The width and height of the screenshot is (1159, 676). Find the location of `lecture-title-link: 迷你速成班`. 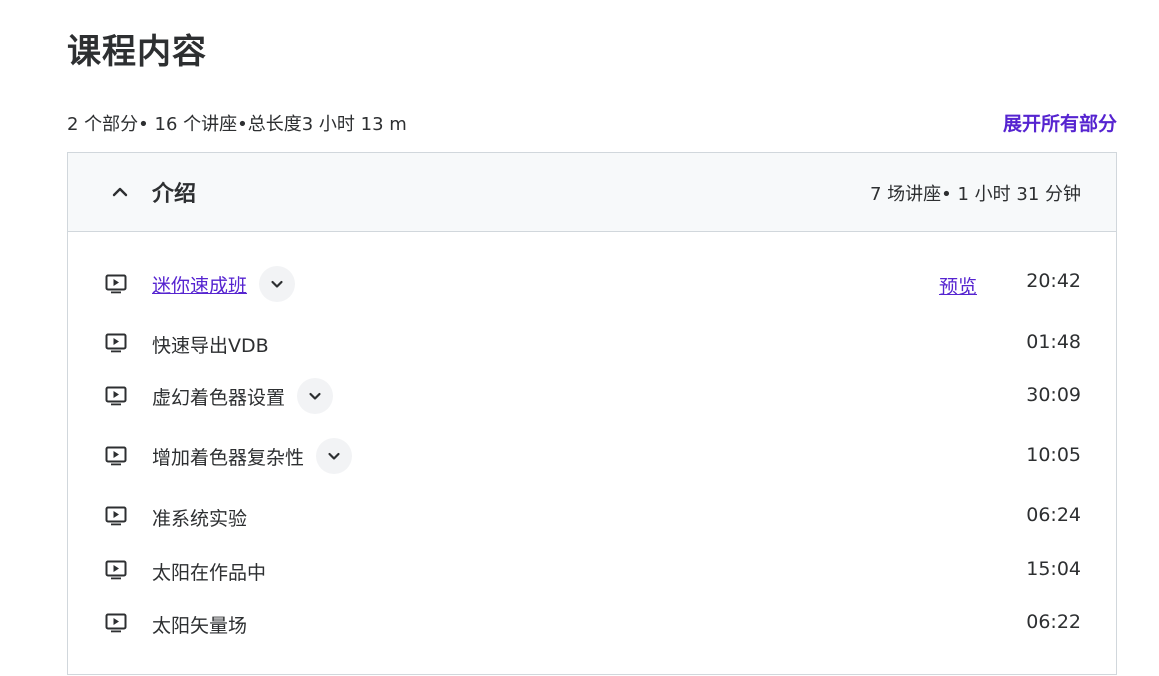

lecture-title-link: 迷你速成班 is located at coordinates (199, 284).